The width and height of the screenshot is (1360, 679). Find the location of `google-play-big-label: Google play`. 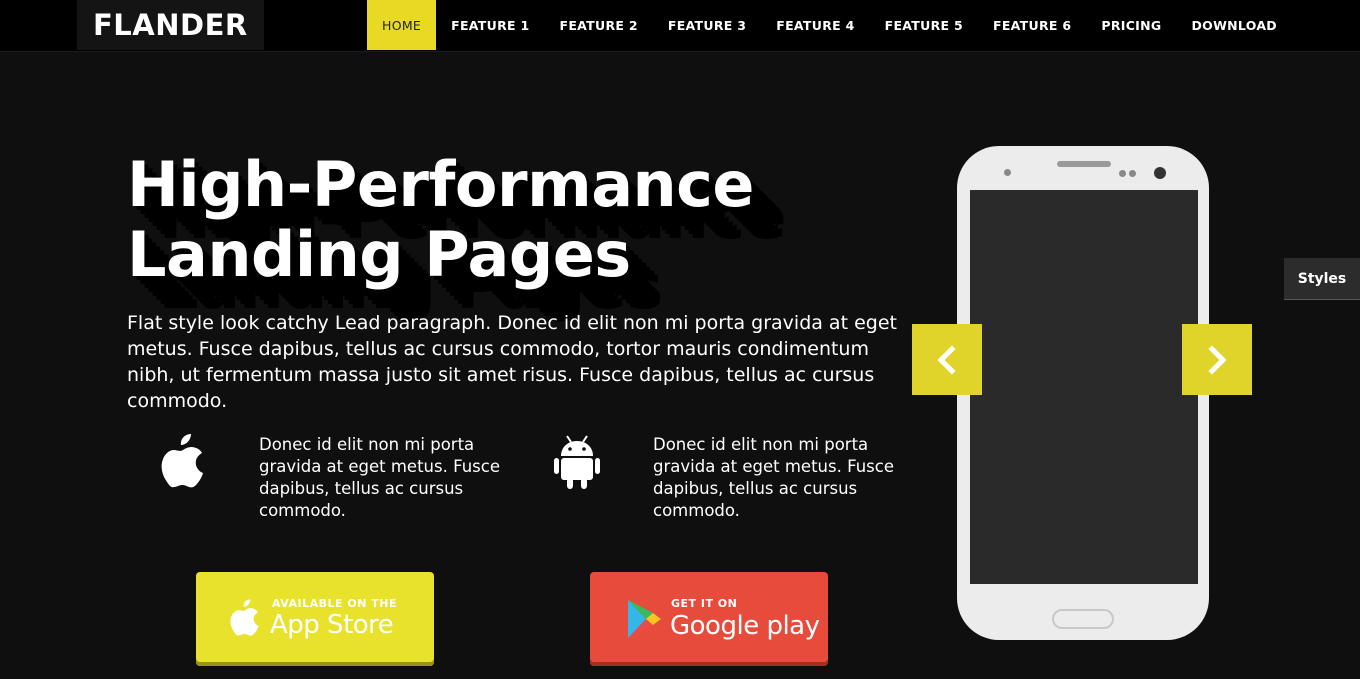

google-play-big-label: Google play is located at coordinates (745, 626).